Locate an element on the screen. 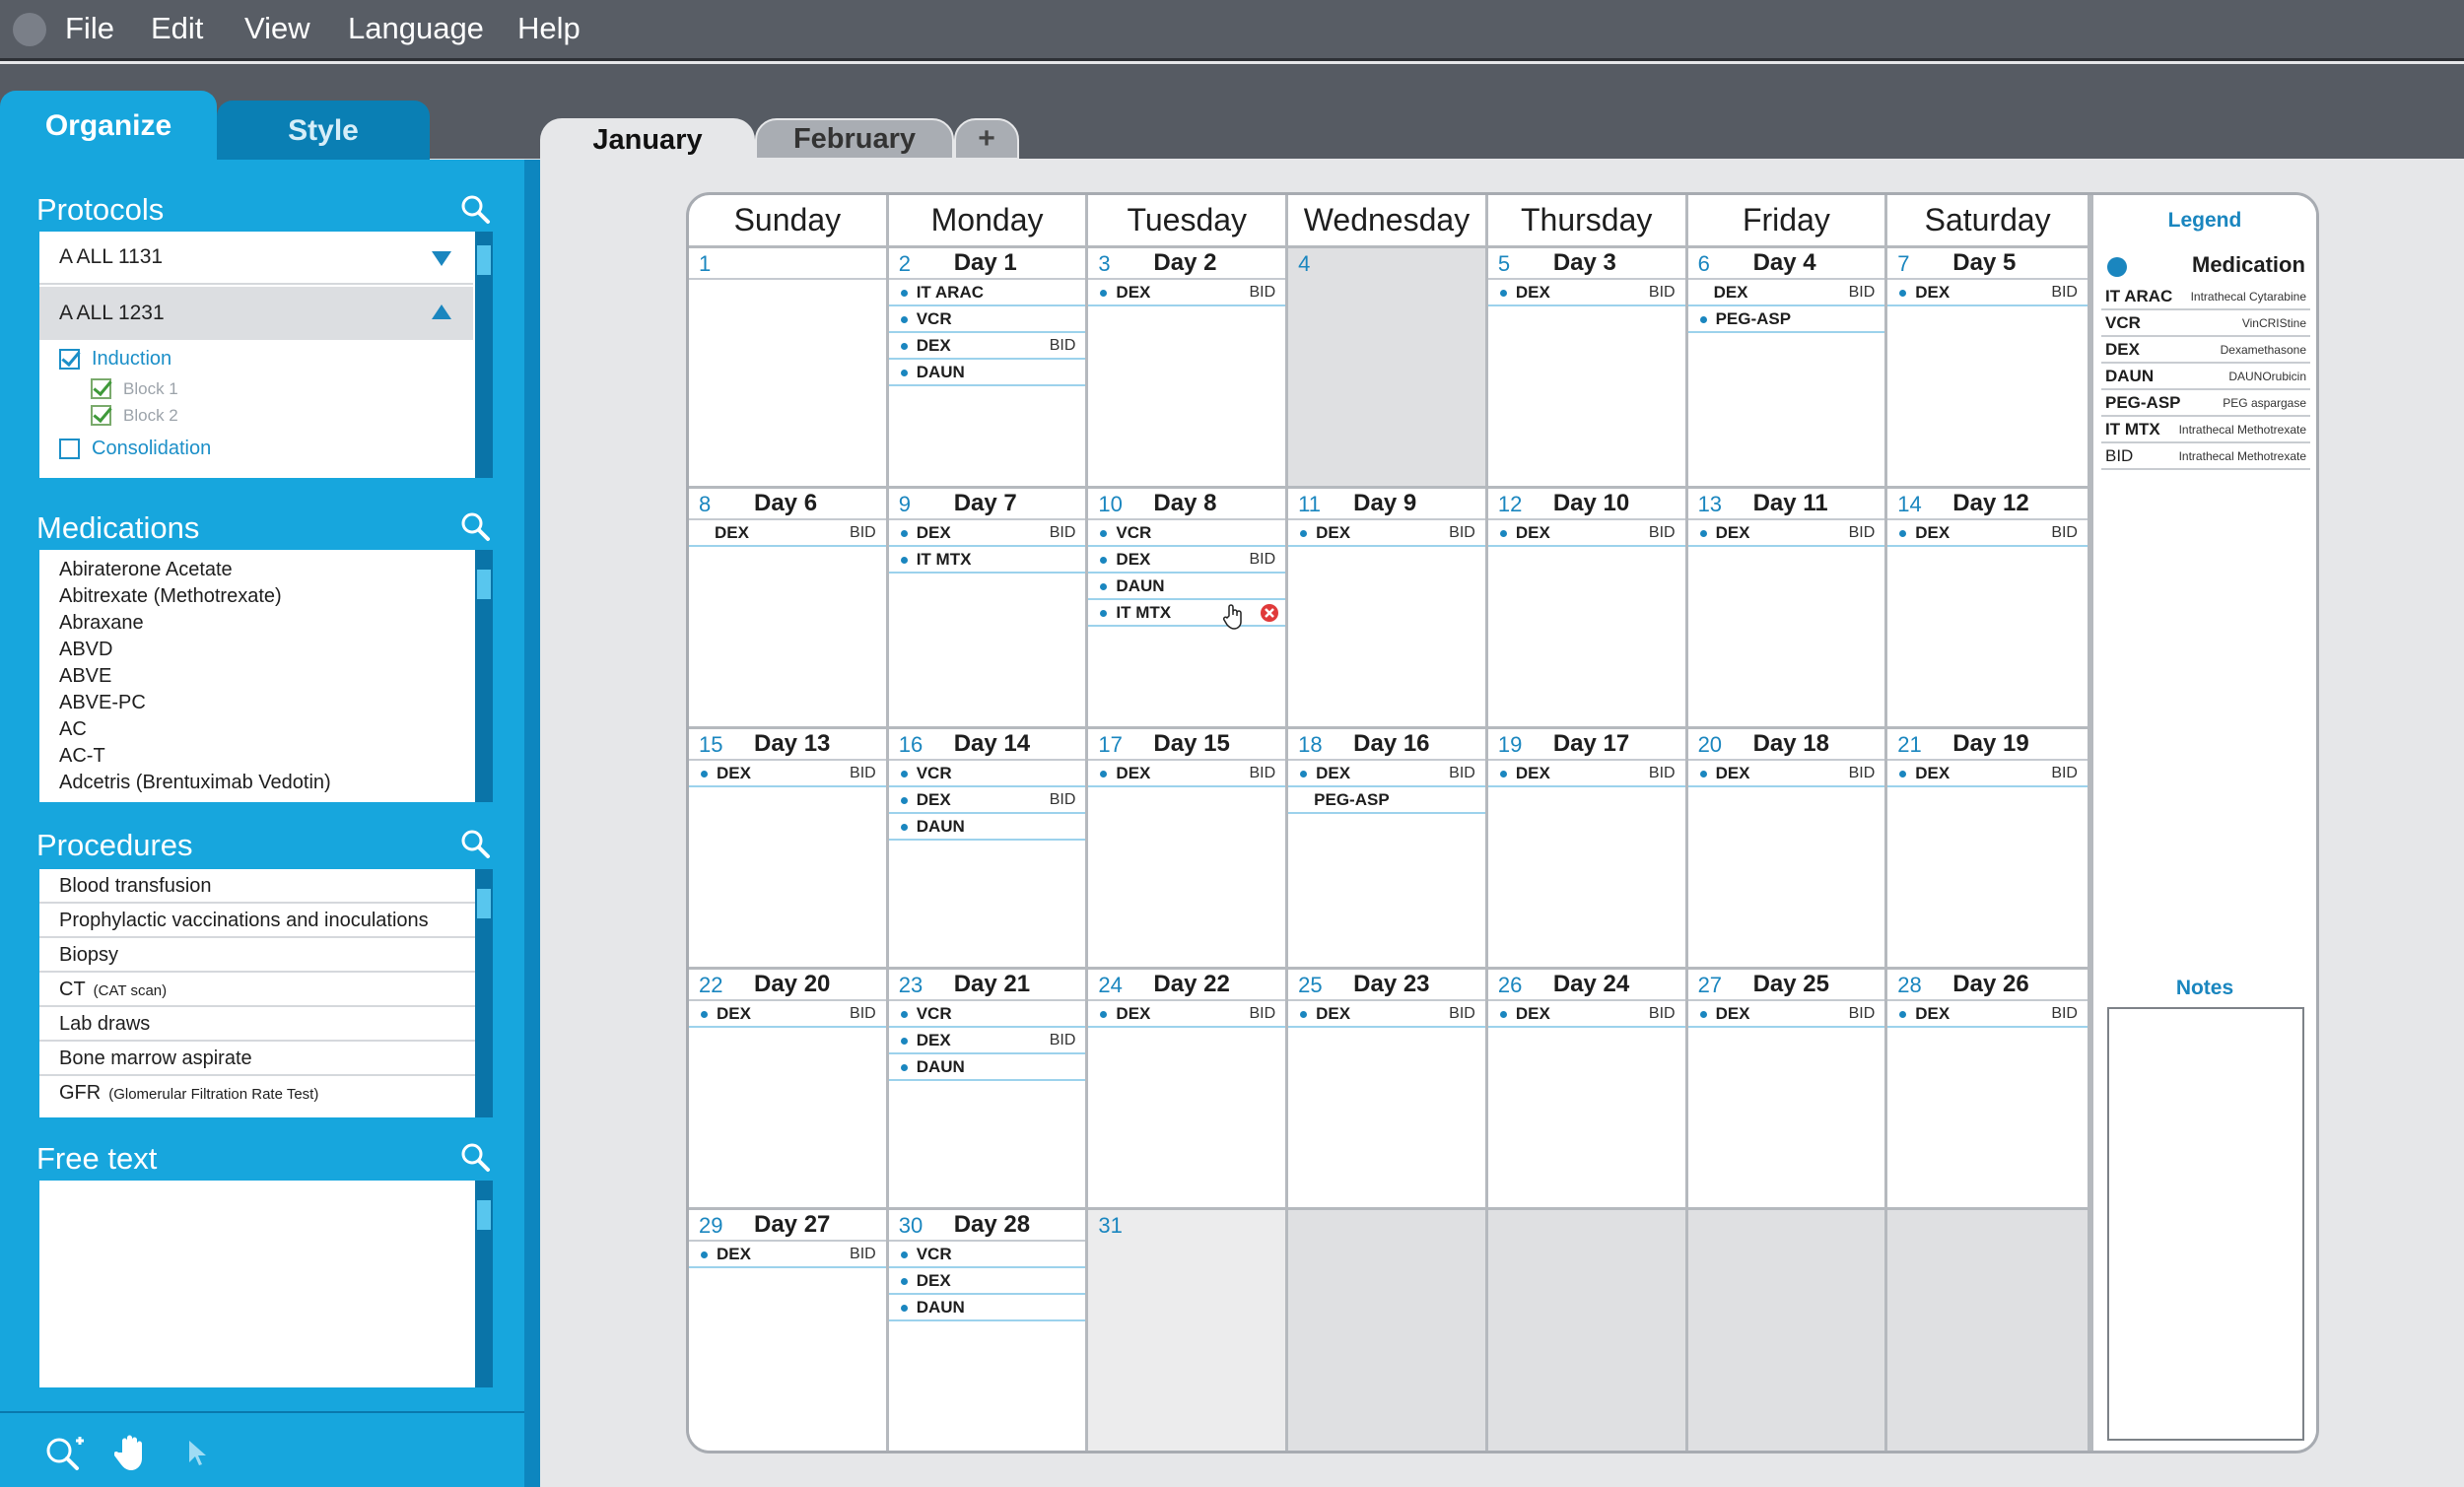 This screenshot has height=1487, width=2464. calendar-day-cell: 27 Day 25 DEX BID is located at coordinates (1787, 1090).